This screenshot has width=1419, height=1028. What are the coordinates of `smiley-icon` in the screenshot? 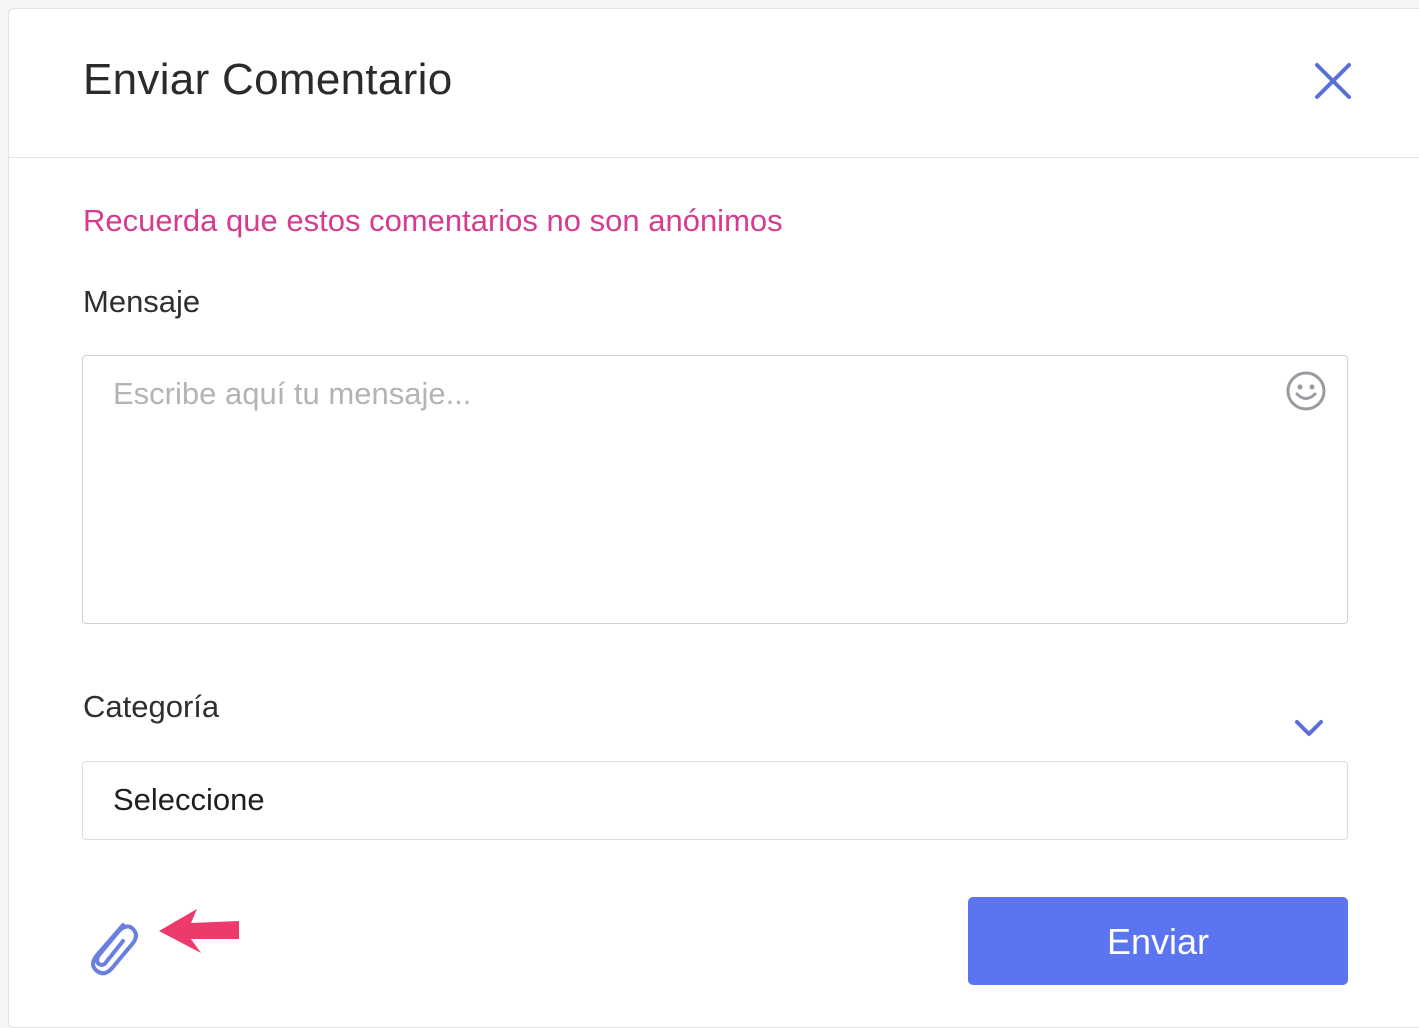 It's located at (1306, 391).